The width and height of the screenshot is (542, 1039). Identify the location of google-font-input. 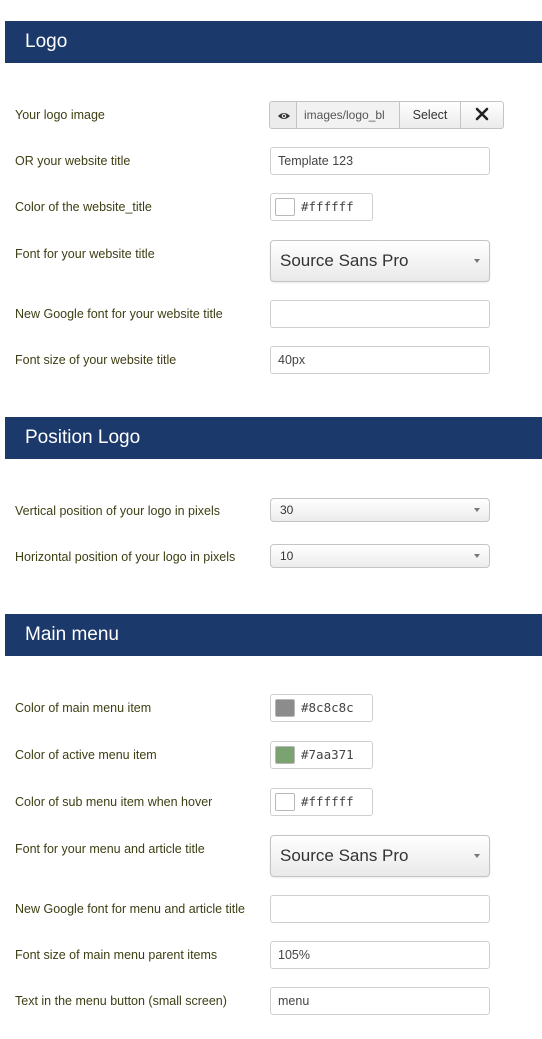
(380, 314).